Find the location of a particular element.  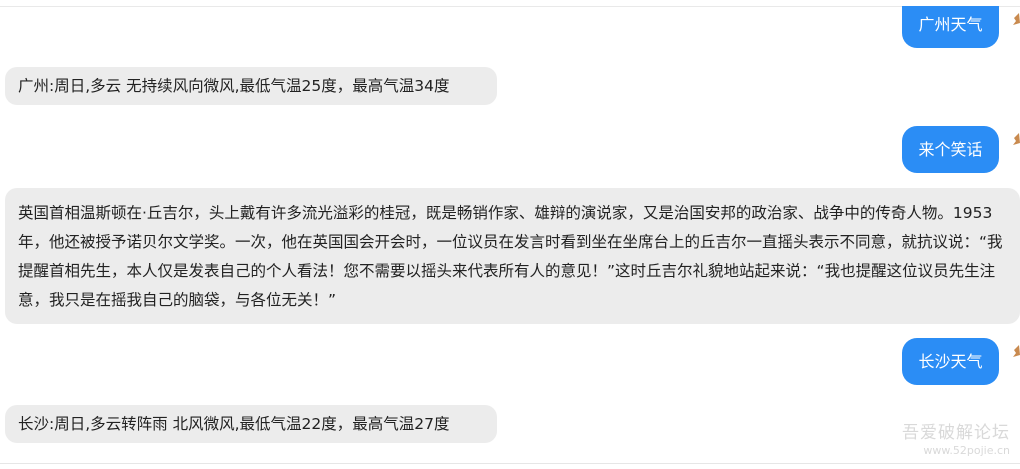

message-text: 广州天气 is located at coordinates (950, 24).